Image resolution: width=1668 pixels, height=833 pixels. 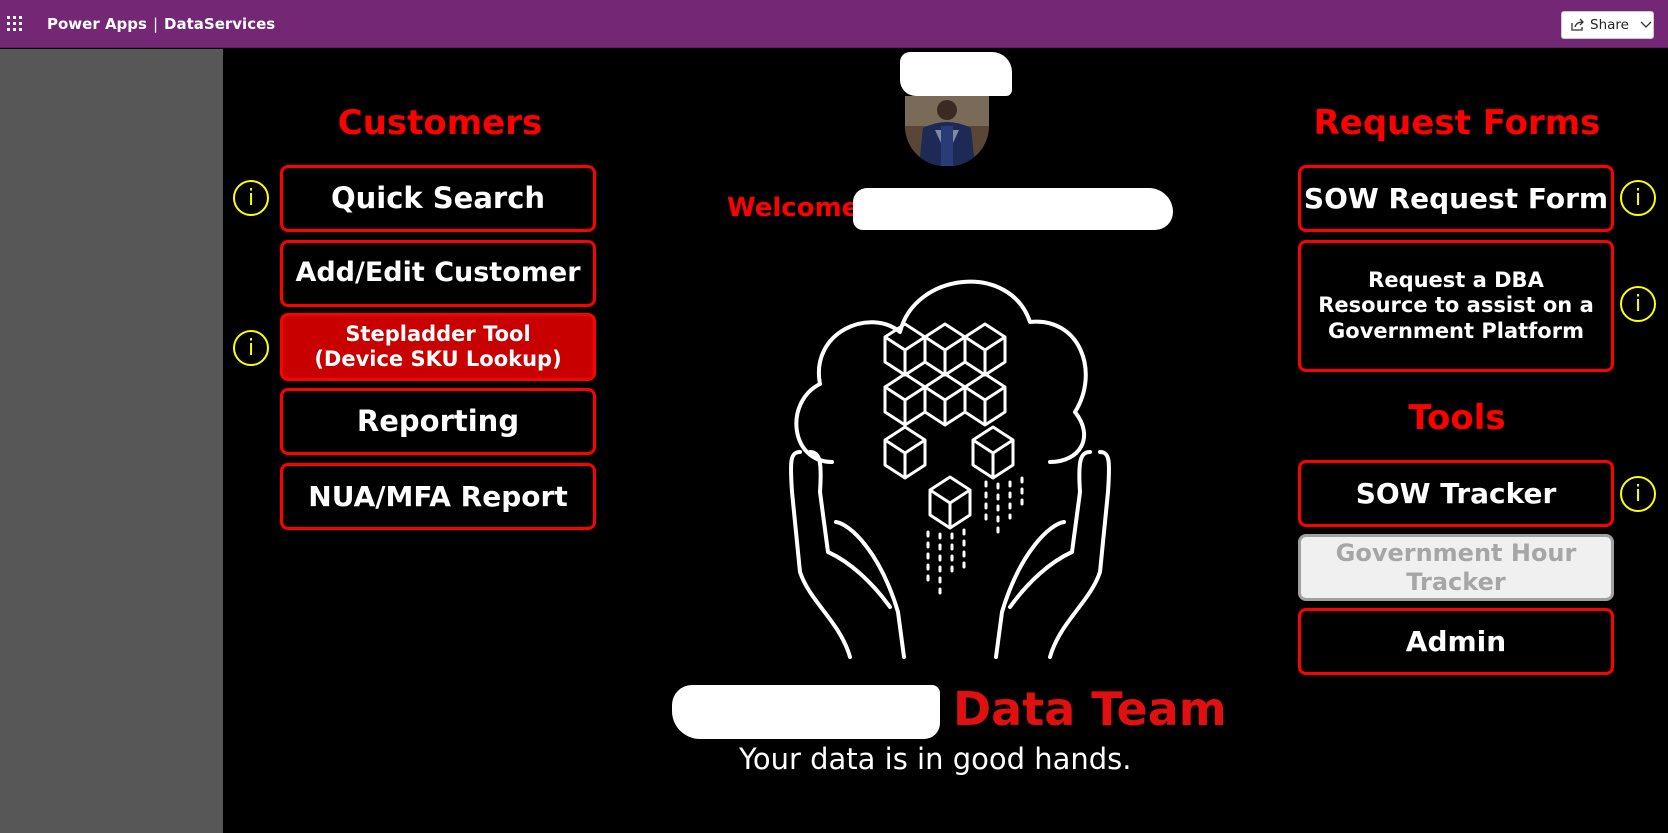 What do you see at coordinates (1457, 418) in the screenshot?
I see `tools-heading: Tools` at bounding box center [1457, 418].